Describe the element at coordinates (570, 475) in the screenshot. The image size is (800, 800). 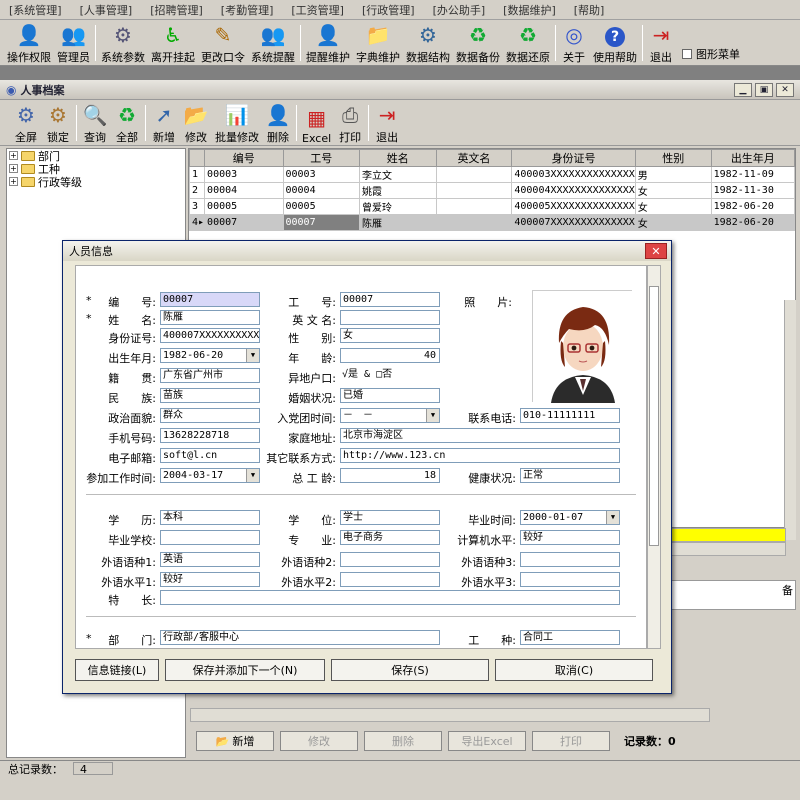
I see `field-health: 正常` at that location.